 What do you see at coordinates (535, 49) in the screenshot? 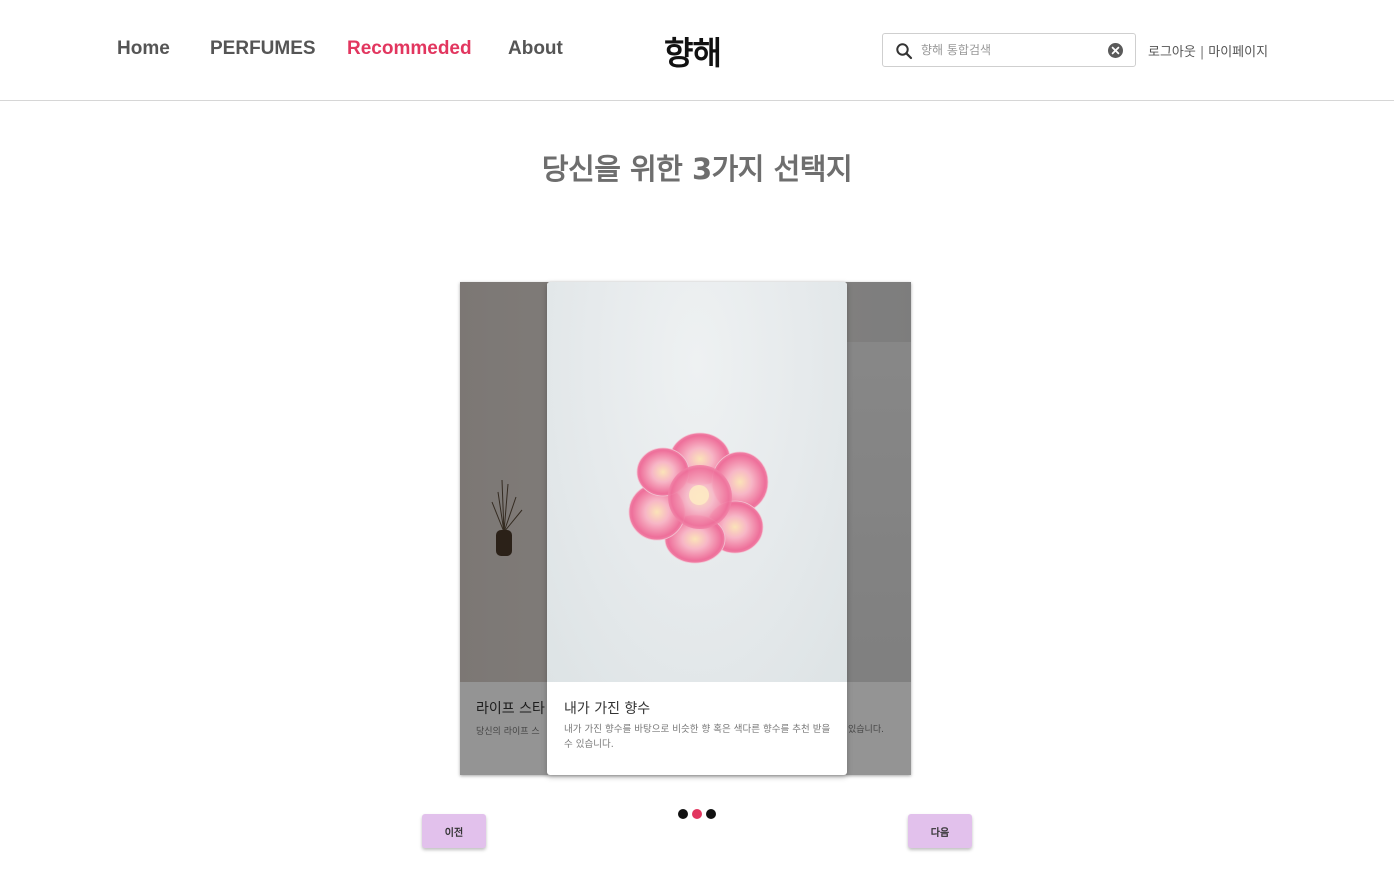
I see `nav-about-link: About` at bounding box center [535, 49].